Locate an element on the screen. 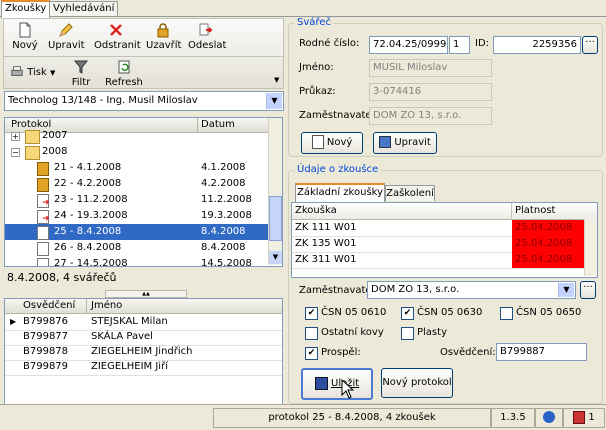 This screenshot has height=430, width=606. filter-funnel-icon is located at coordinates (81, 67).